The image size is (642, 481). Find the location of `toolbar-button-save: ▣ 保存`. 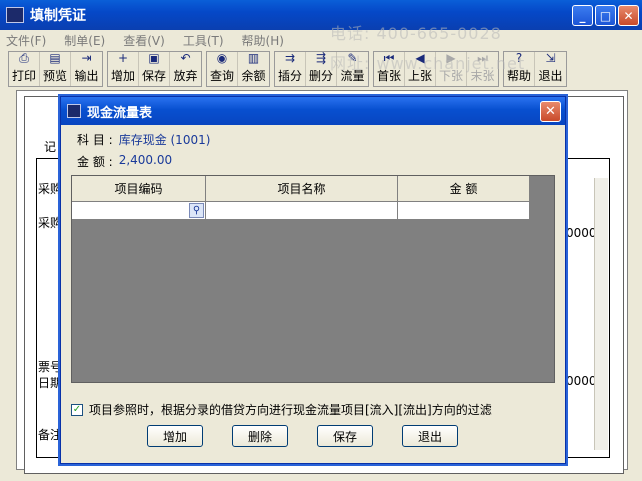

toolbar-button-save: ▣ 保存 is located at coordinates (154, 68).